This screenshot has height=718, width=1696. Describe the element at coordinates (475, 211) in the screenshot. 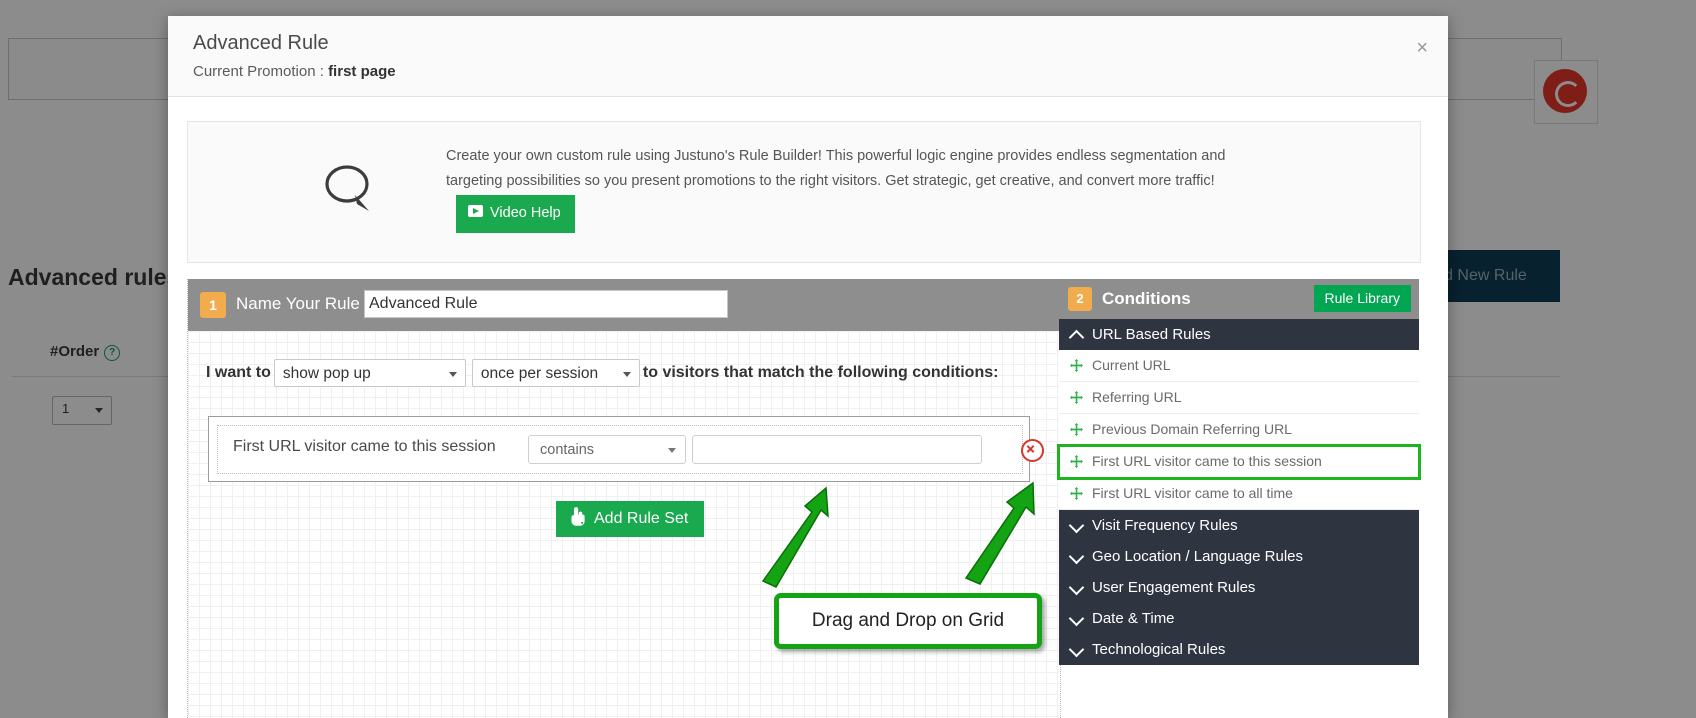

I see `play-icon` at that location.